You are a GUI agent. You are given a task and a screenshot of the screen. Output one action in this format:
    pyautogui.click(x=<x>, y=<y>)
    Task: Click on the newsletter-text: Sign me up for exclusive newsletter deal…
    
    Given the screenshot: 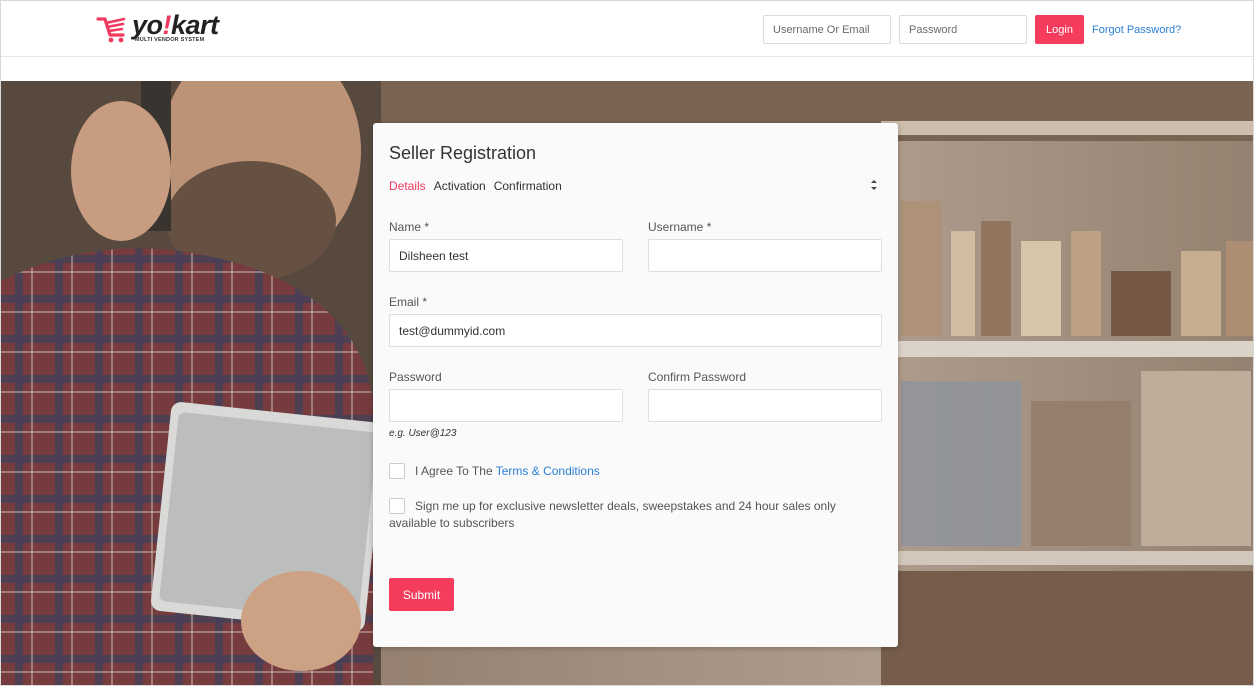 What is the action you would take?
    pyautogui.click(x=612, y=514)
    